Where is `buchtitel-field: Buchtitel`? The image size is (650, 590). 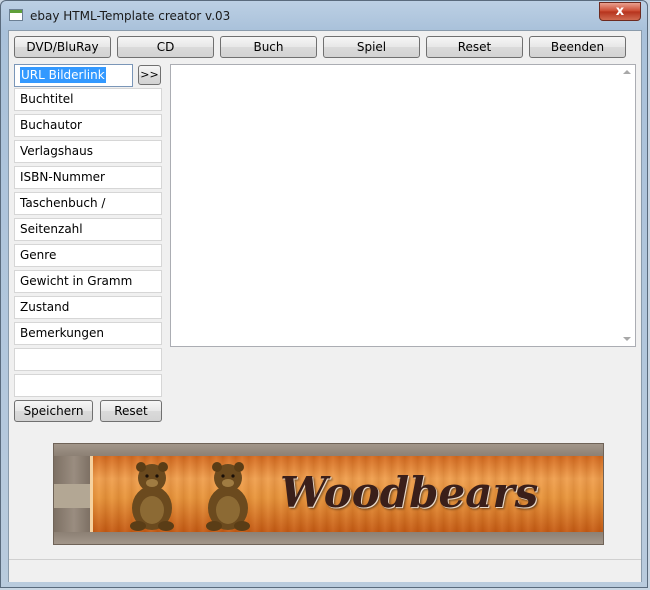 buchtitel-field: Buchtitel is located at coordinates (88, 99).